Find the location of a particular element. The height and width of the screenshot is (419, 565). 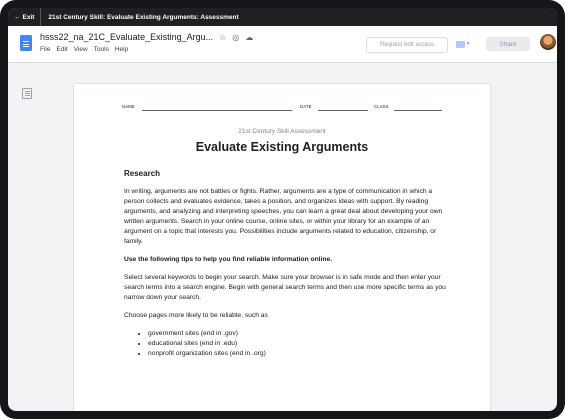

document-kicker: 21st Century Skill Assessment is located at coordinates (282, 131).